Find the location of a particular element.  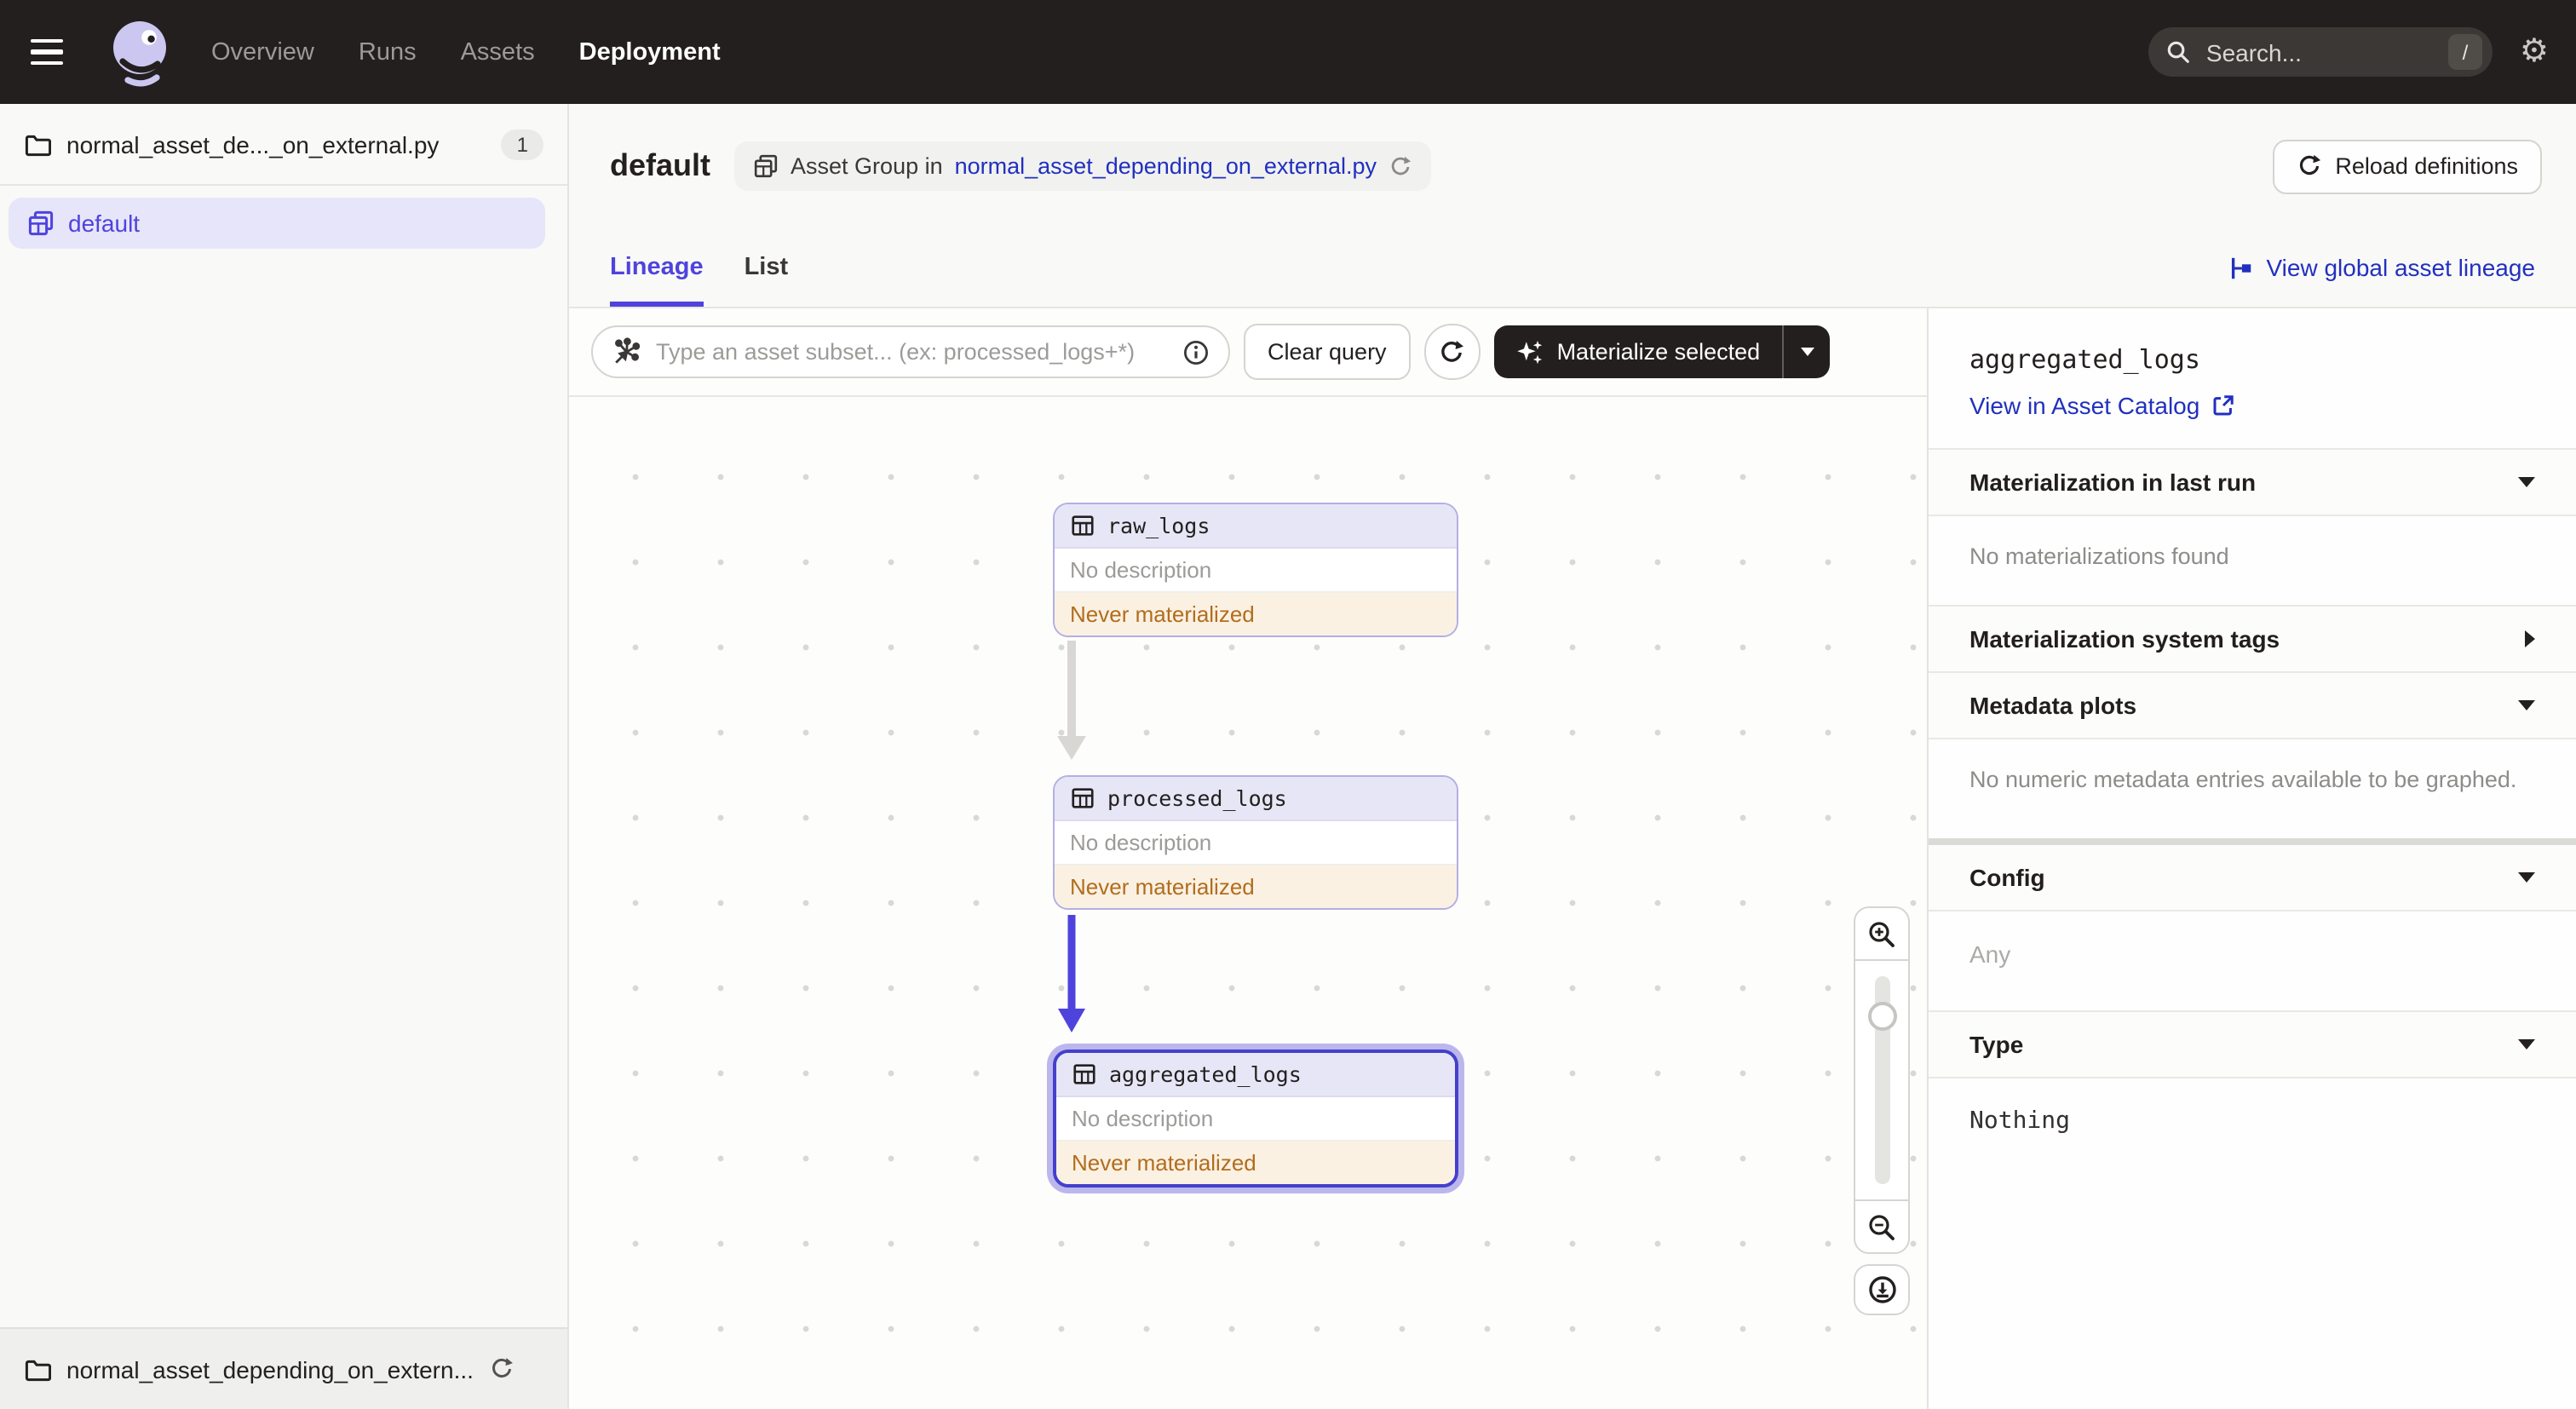

section-type: Type is located at coordinates (2253, 1044).